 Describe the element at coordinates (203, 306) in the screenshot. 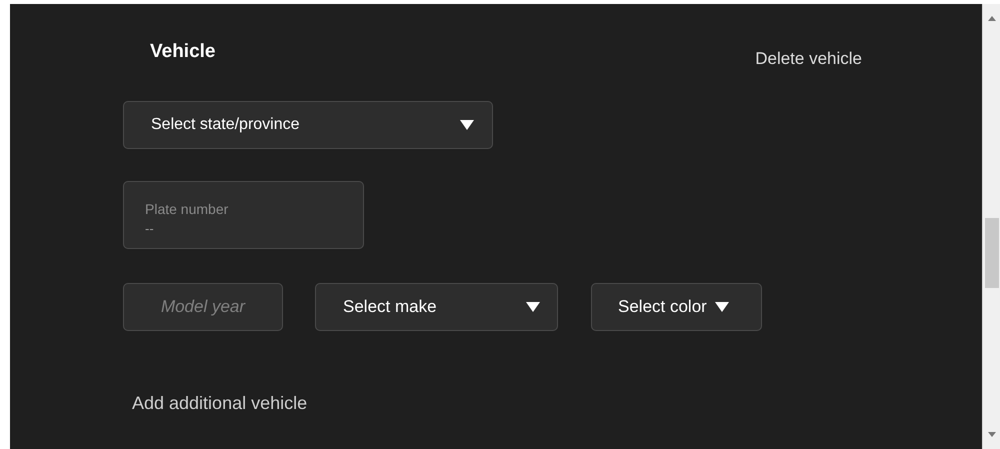

I see `model-year-field: Model year` at that location.